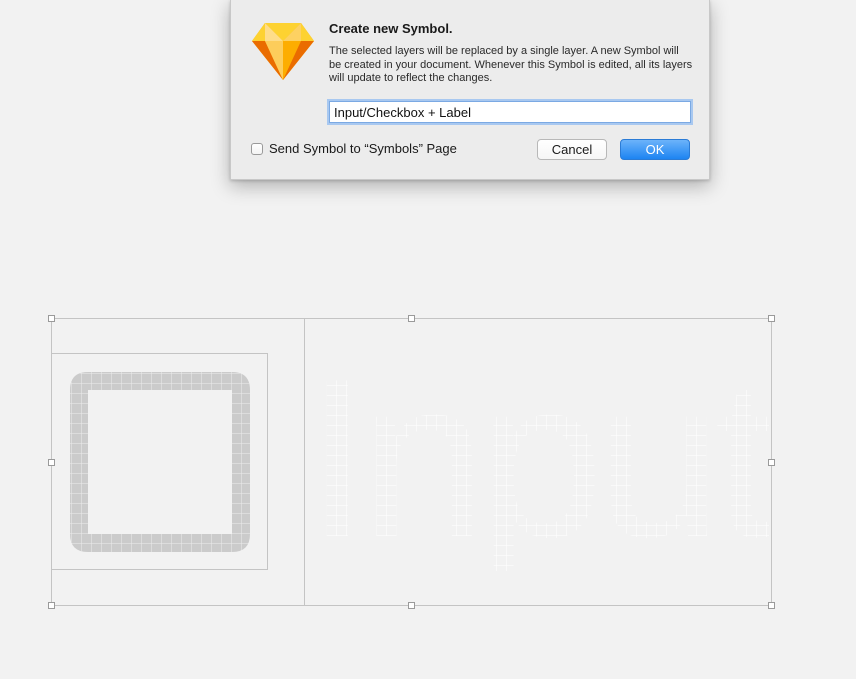 The width and height of the screenshot is (856, 679). I want to click on resize-handle-middle-left, so click(51, 462).